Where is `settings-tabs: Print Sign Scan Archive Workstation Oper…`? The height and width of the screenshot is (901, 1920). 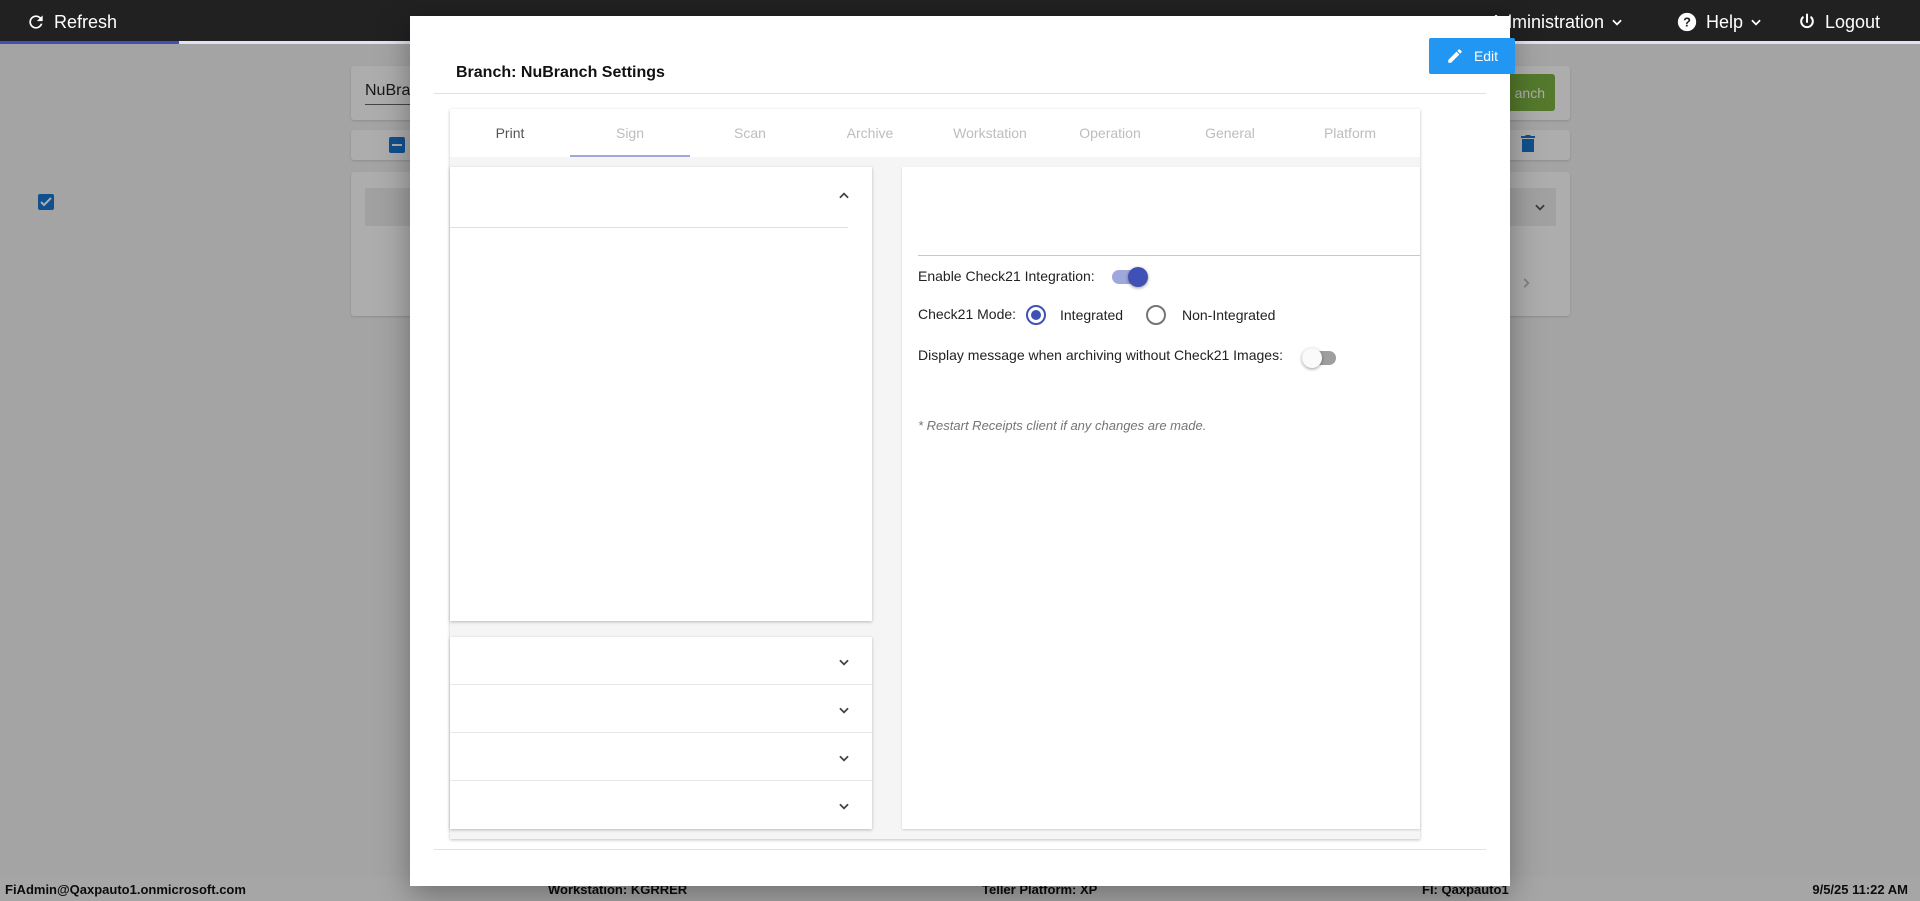 settings-tabs: Print Sign Scan Archive Workstation Oper… is located at coordinates (935, 133).